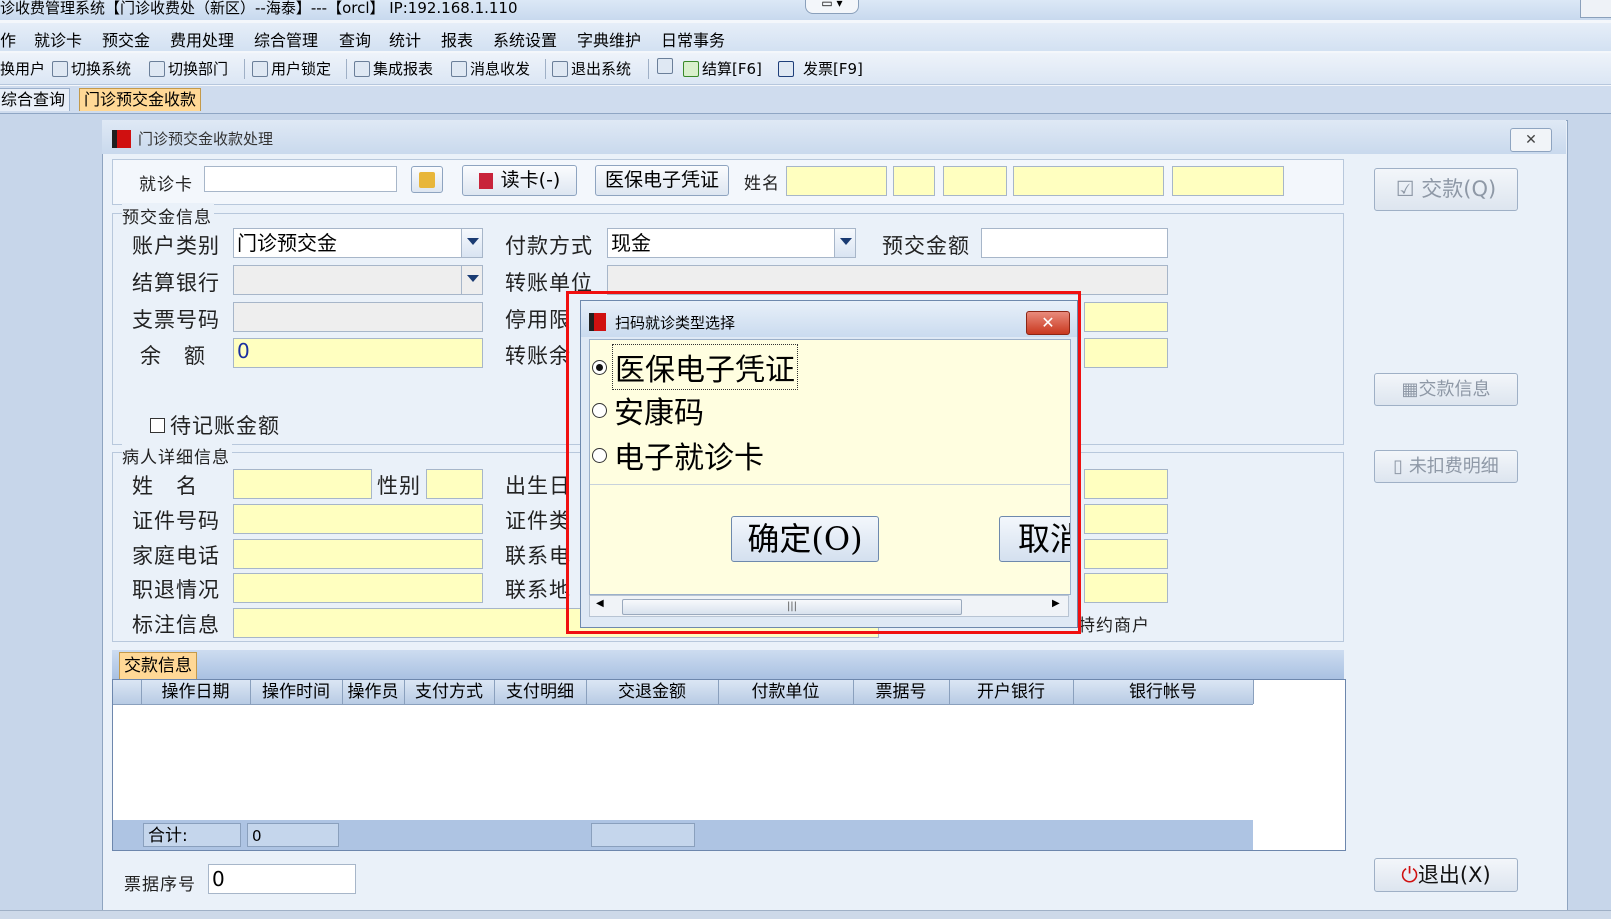  I want to click on balance-input: 0, so click(358, 353).